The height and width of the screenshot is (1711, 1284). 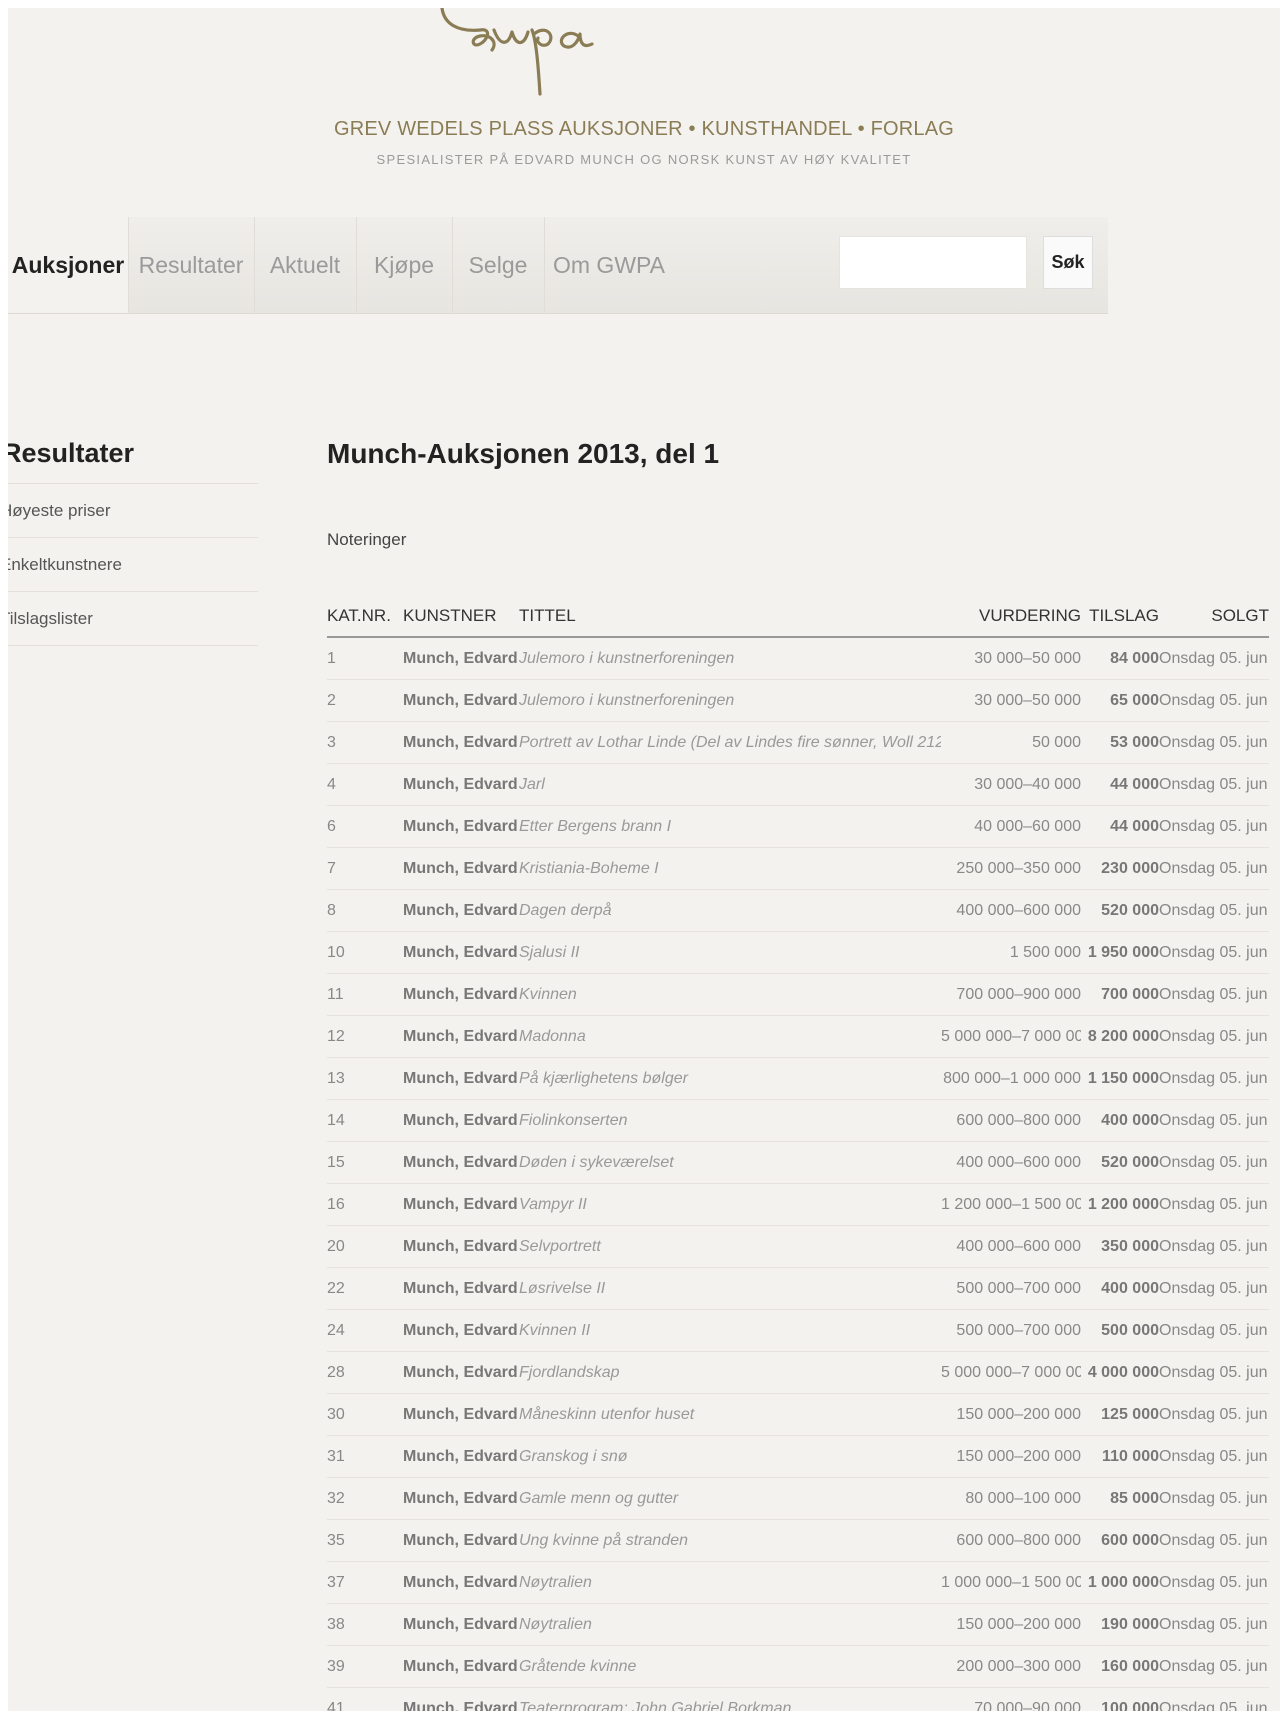 I want to click on nav-item-aktuelt: Aktuelt, so click(x=305, y=265).